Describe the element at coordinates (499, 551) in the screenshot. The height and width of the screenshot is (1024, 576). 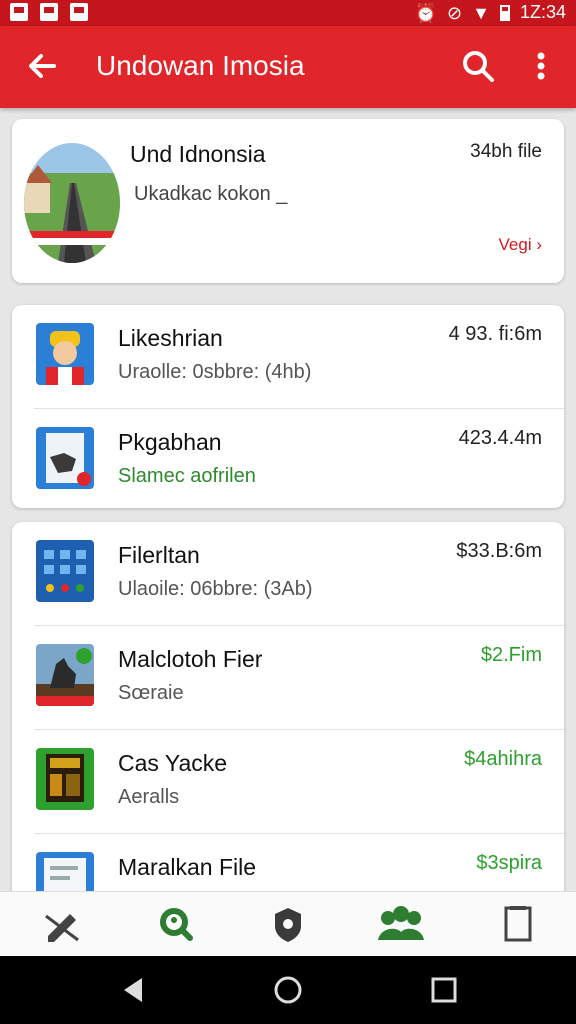
I see `item-size: $33.B:6m` at that location.